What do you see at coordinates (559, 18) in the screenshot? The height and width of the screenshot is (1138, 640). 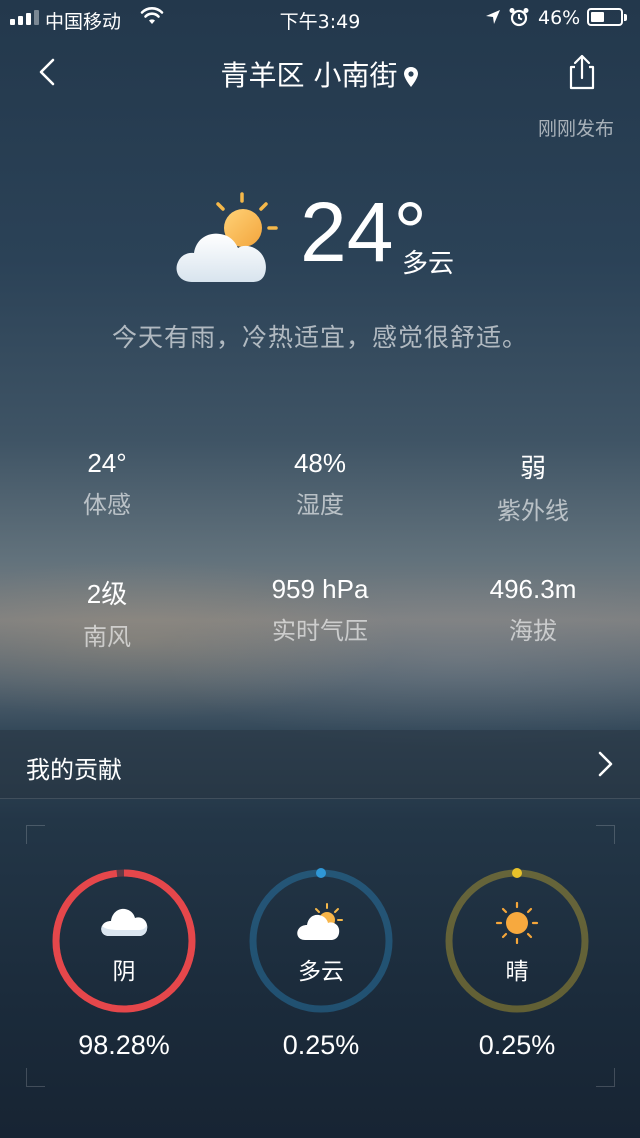 I see `battery-percent: 46%` at bounding box center [559, 18].